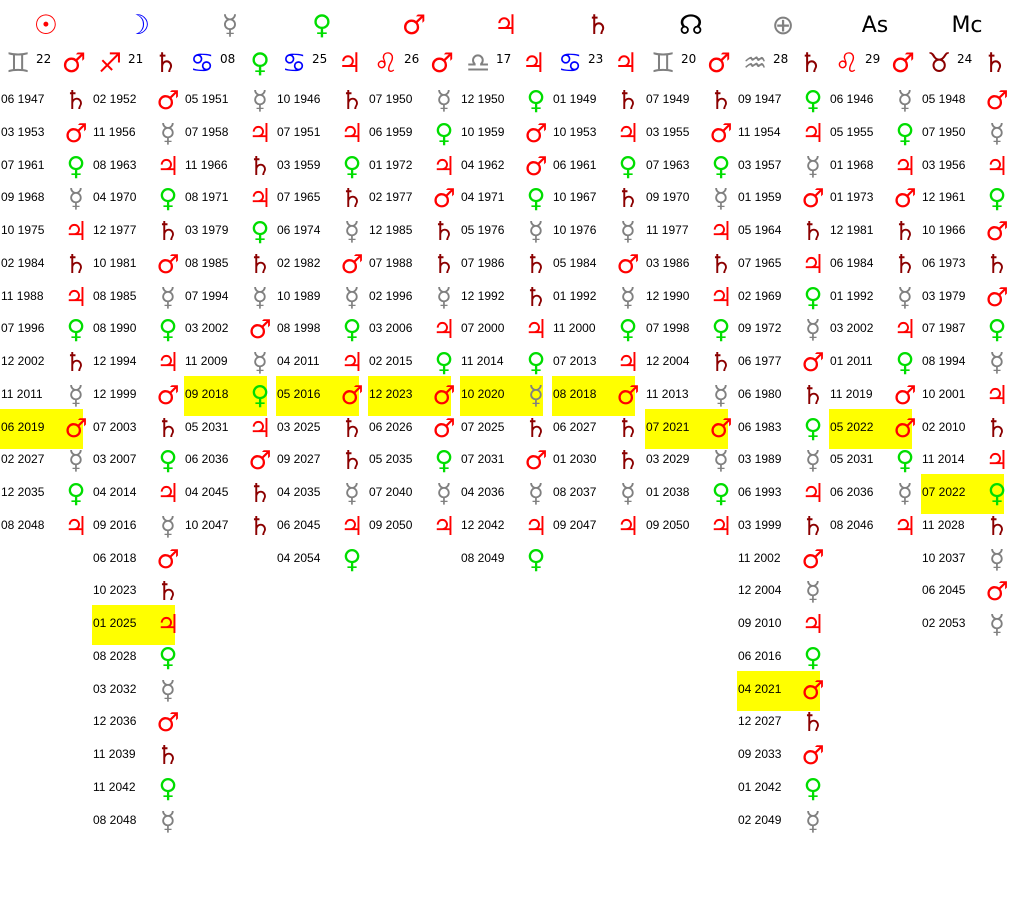  Describe the element at coordinates (299, 393) in the screenshot. I see `date-label: 05 2016` at that location.